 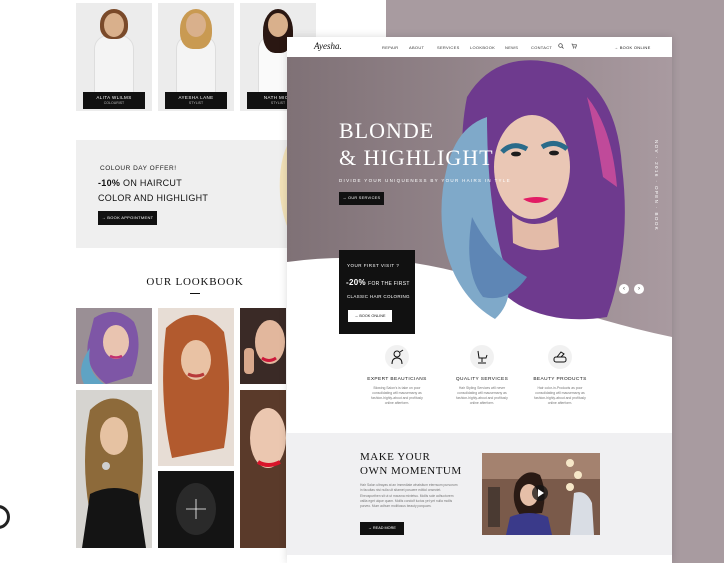 I want to click on lookbook-video-tile, so click(x=196, y=509).